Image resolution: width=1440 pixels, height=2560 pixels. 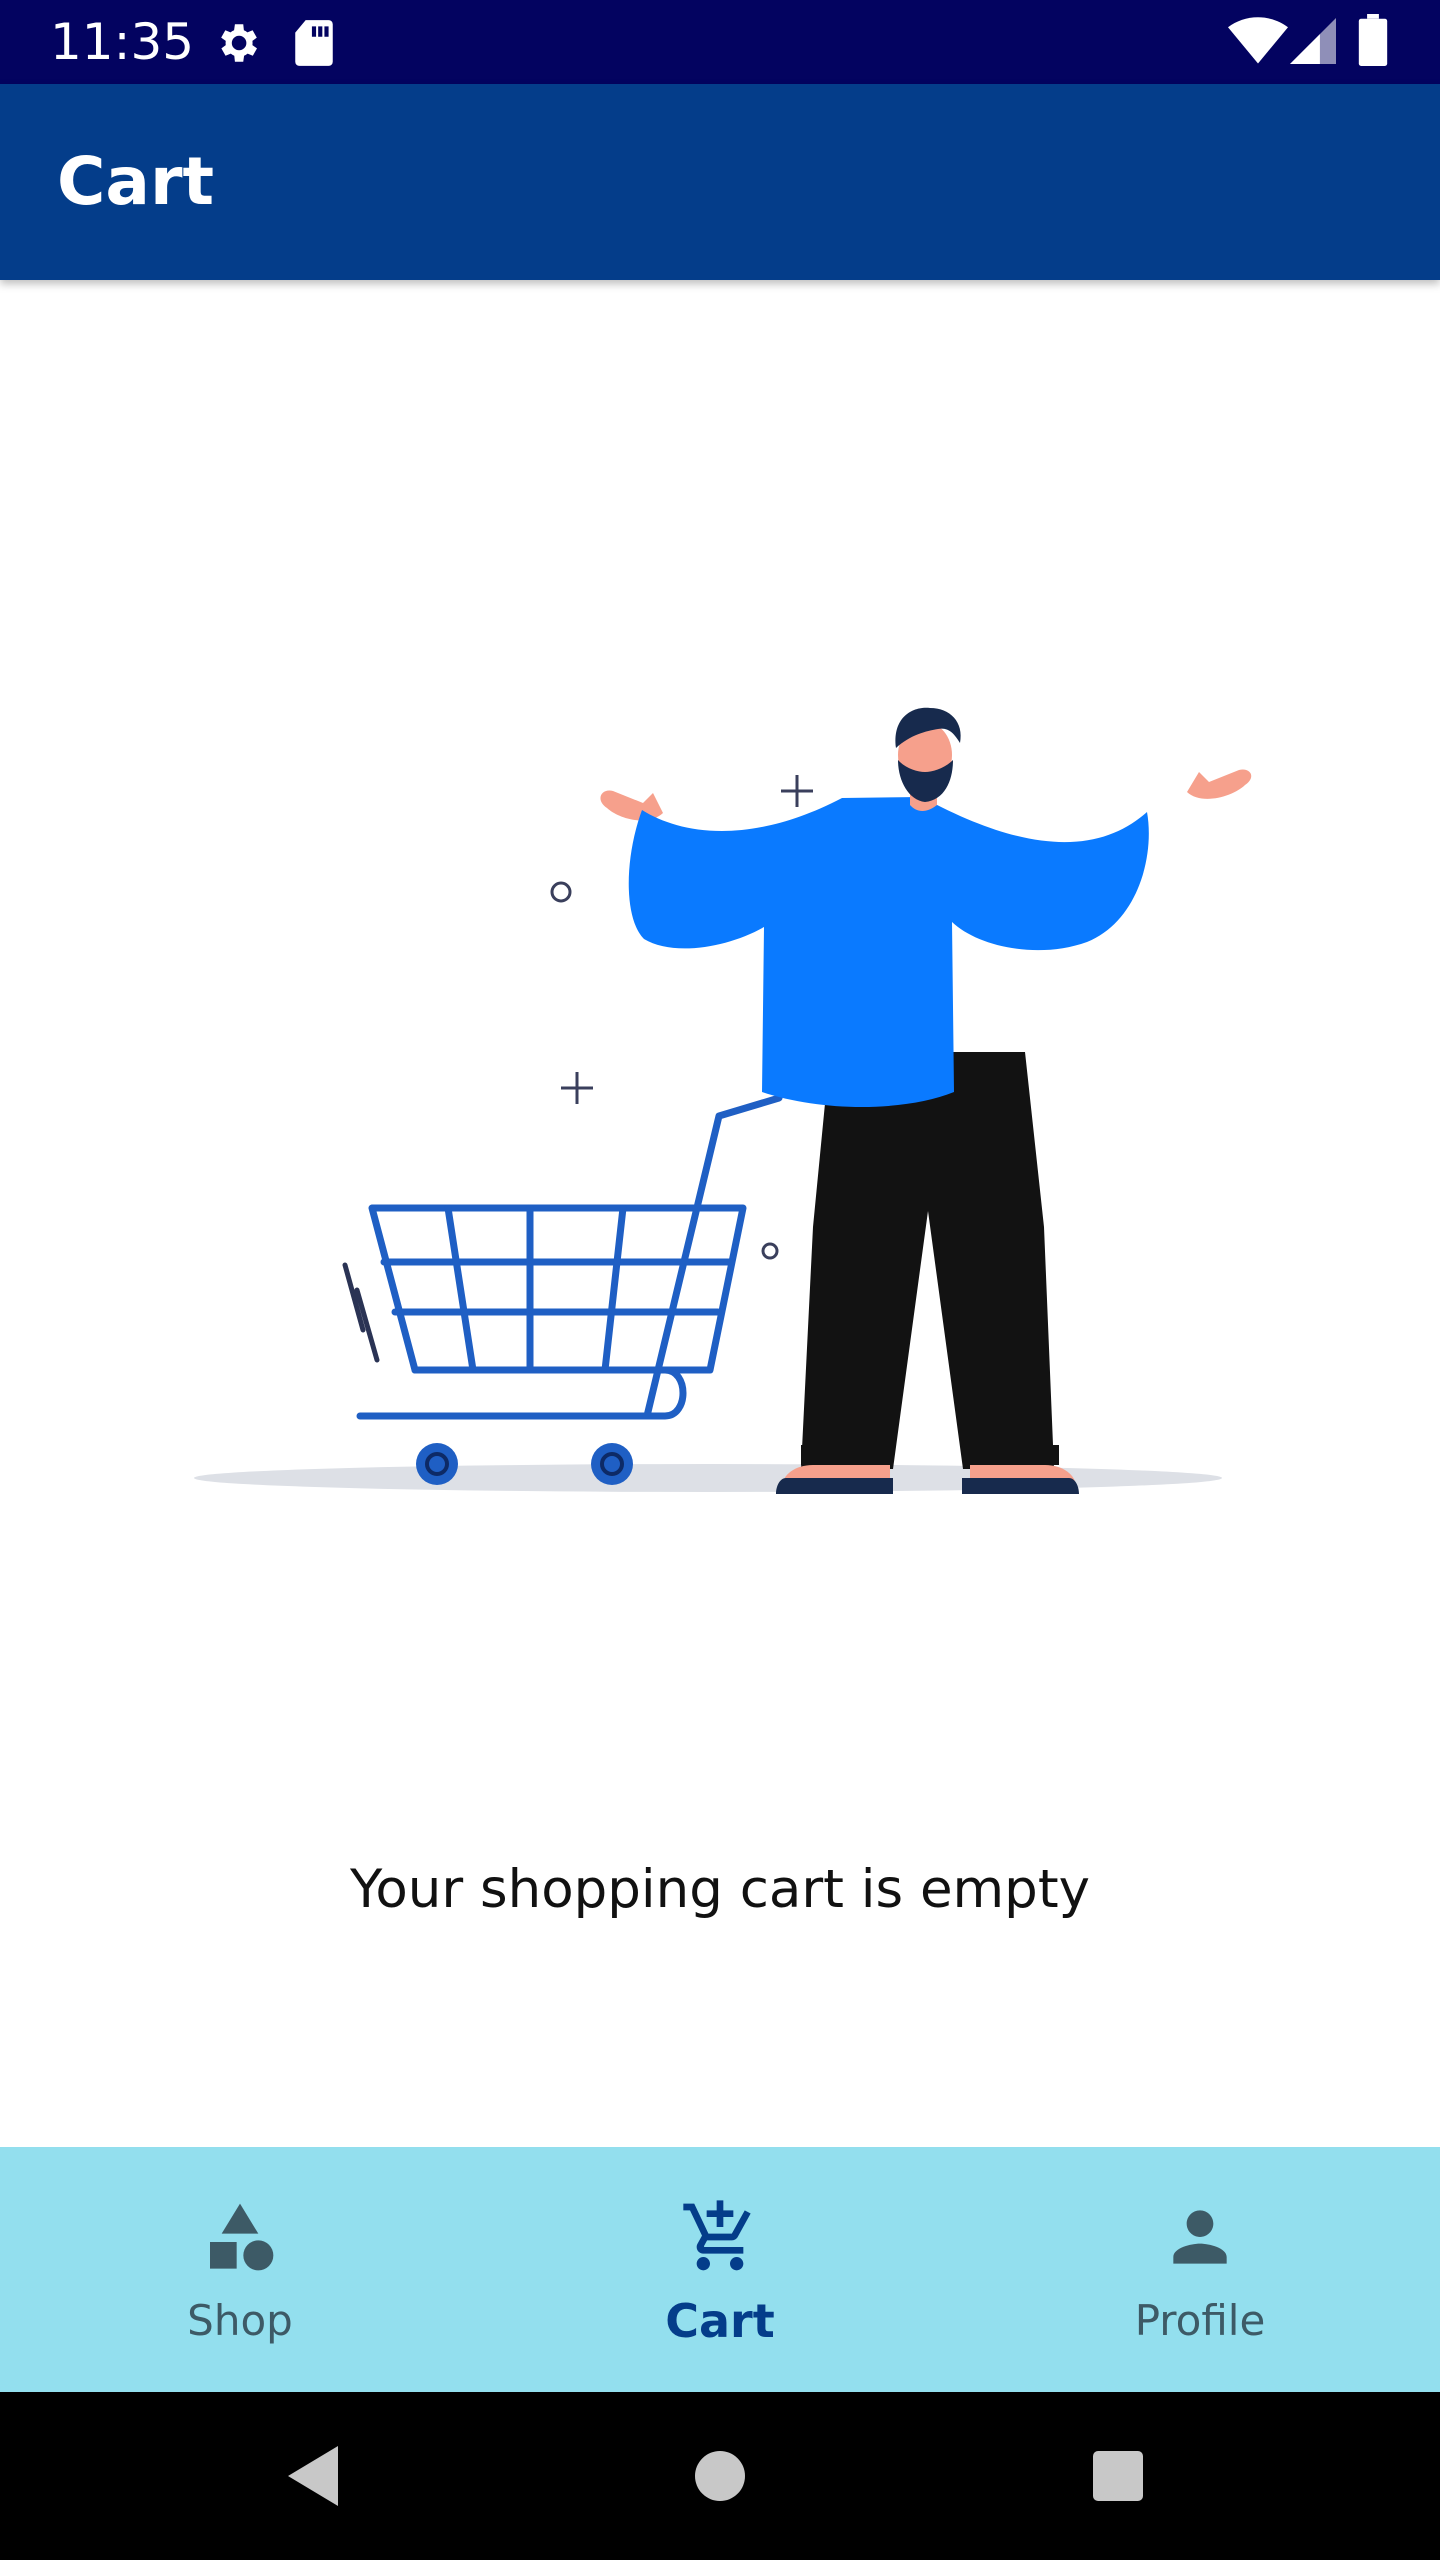 I want to click on signal-icon, so click(x=1313, y=43).